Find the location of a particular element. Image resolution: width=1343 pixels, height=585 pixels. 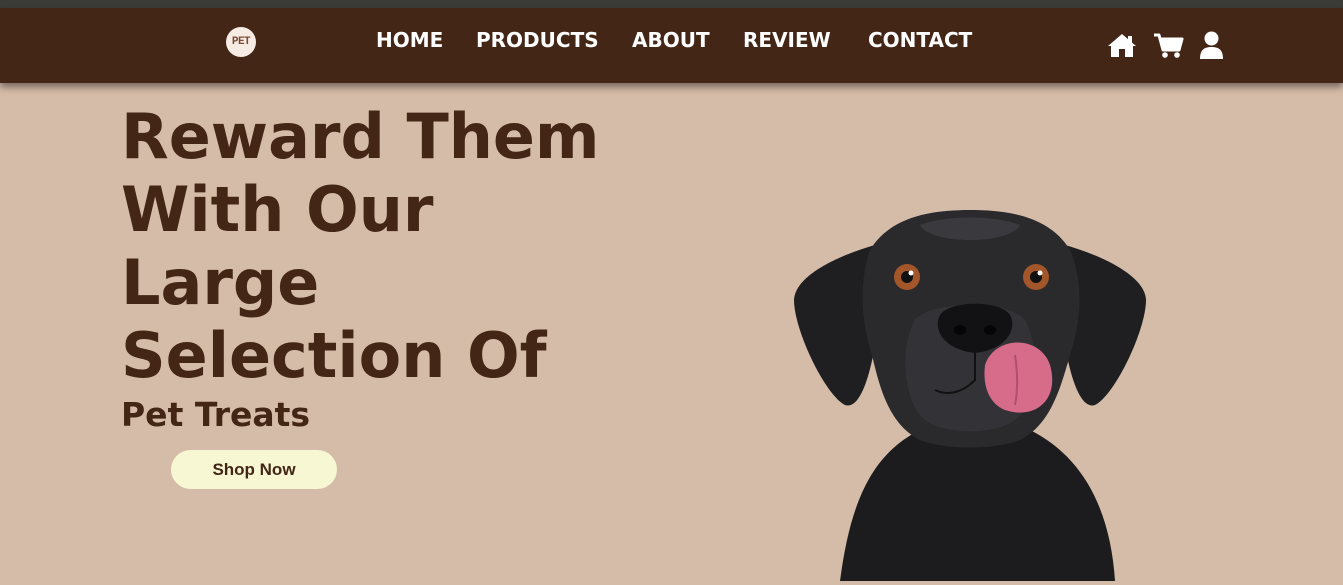

navbar: PET HOME PRODUCTS ABOUT REVIEW CONTACT is located at coordinates (671, 45).